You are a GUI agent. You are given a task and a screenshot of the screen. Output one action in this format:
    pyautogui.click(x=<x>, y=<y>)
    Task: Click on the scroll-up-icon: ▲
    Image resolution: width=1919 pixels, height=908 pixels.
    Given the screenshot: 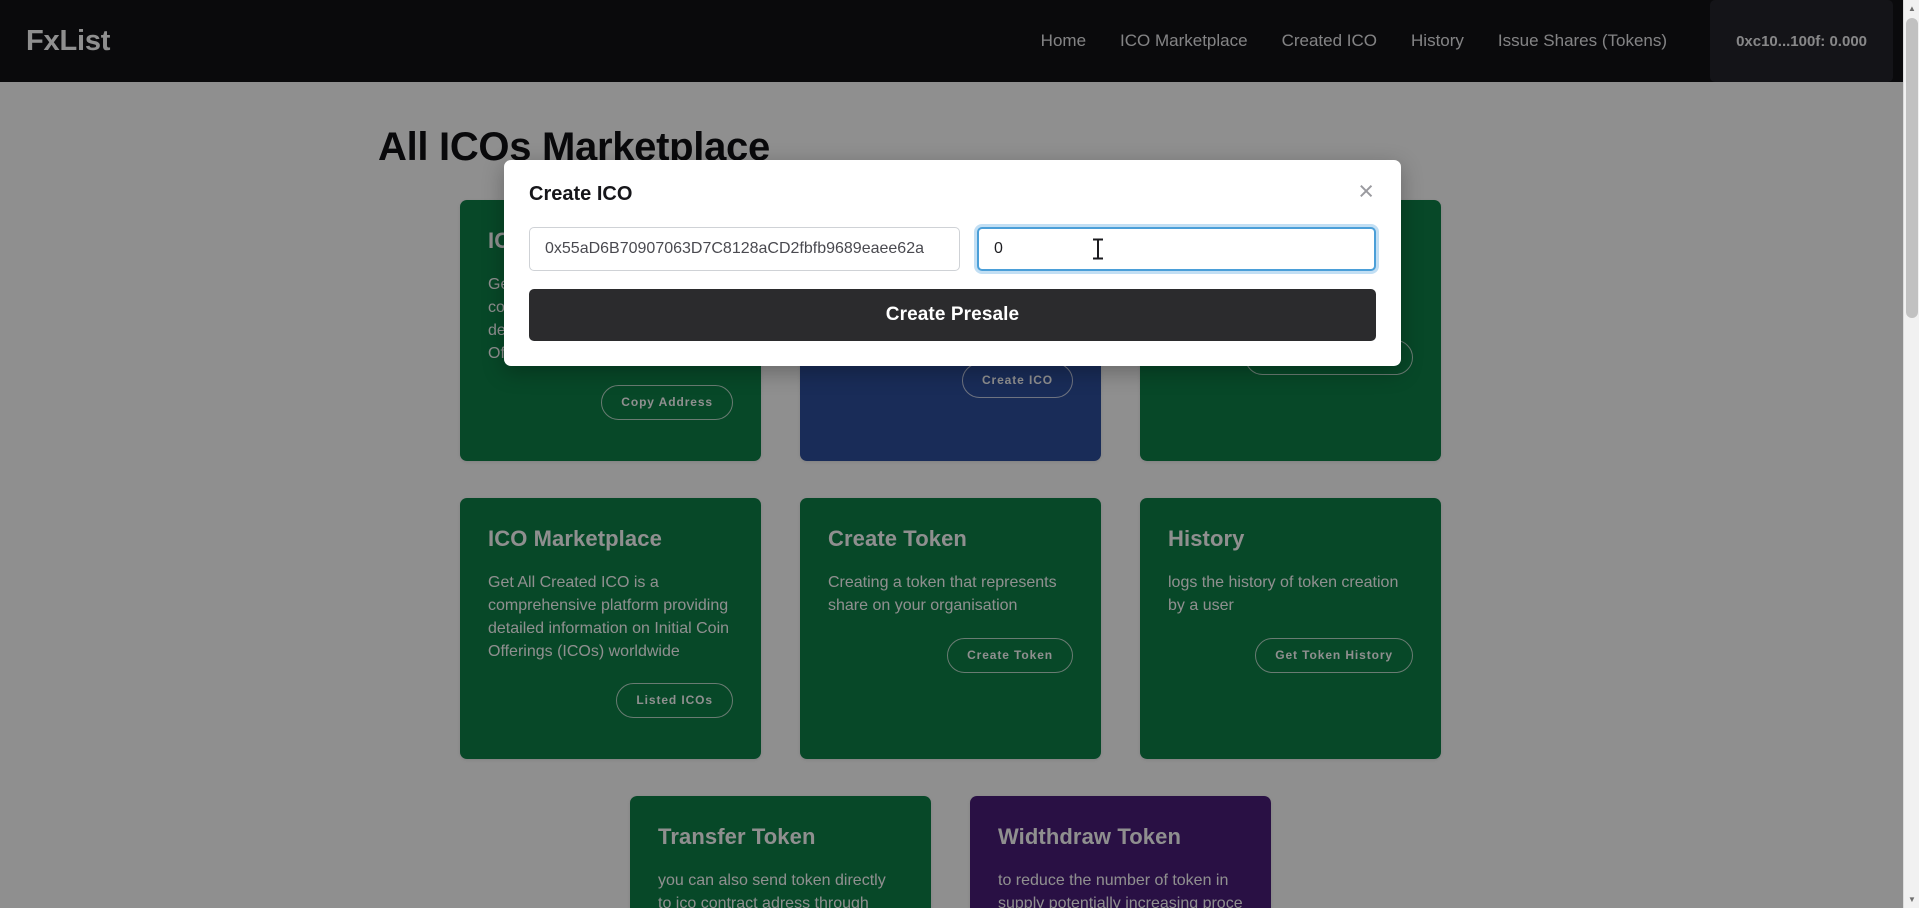 What is the action you would take?
    pyautogui.click(x=1911, y=8)
    